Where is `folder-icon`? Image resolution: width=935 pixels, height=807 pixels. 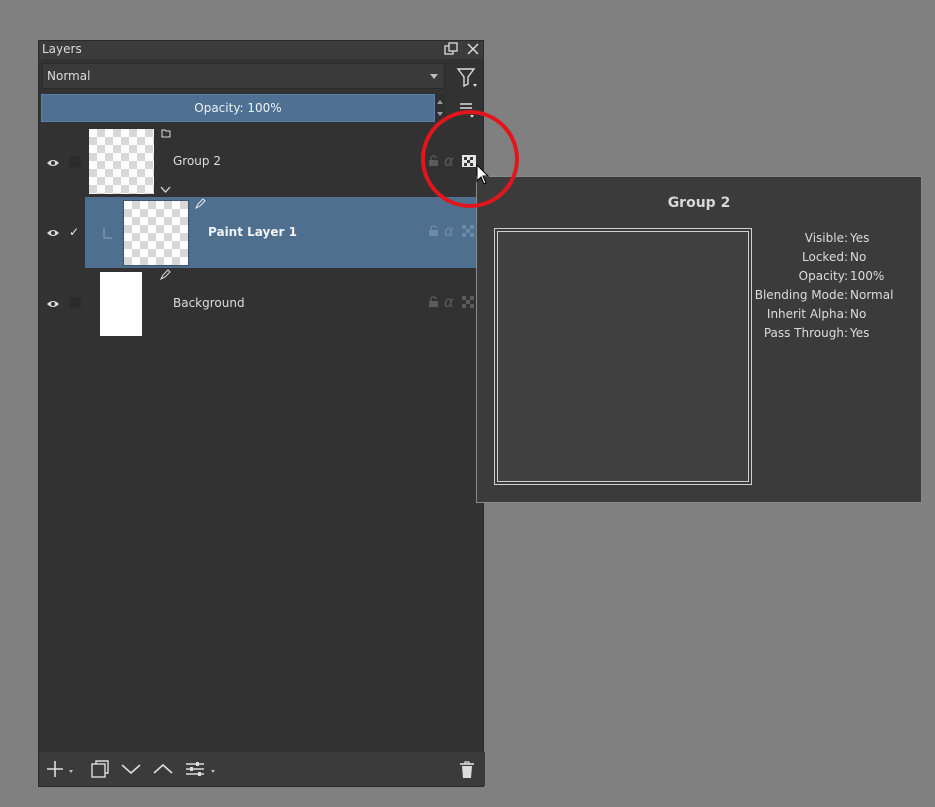
folder-icon is located at coordinates (166, 134).